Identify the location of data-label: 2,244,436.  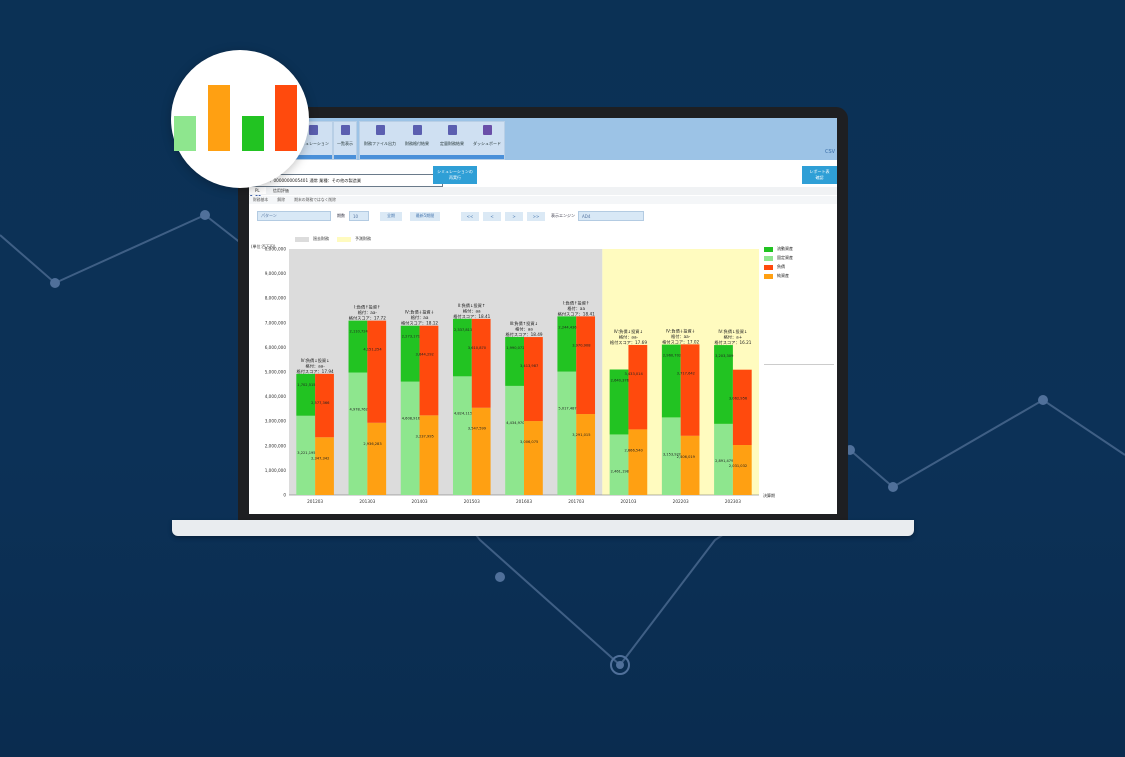
(567, 327).